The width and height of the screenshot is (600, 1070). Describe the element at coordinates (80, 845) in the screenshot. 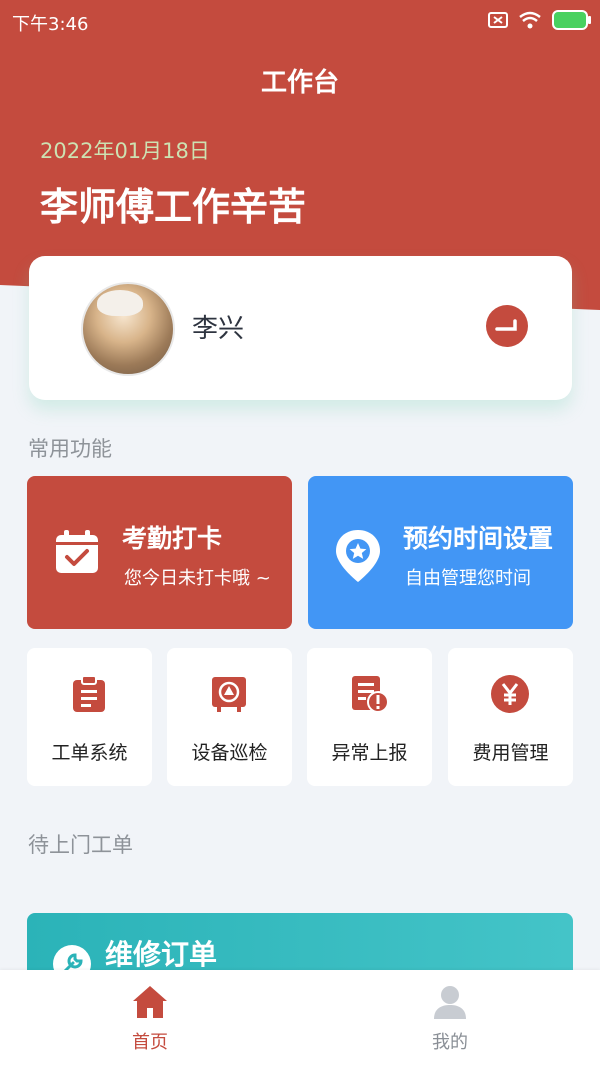

I see `section-title-pending: 待上门工单` at that location.